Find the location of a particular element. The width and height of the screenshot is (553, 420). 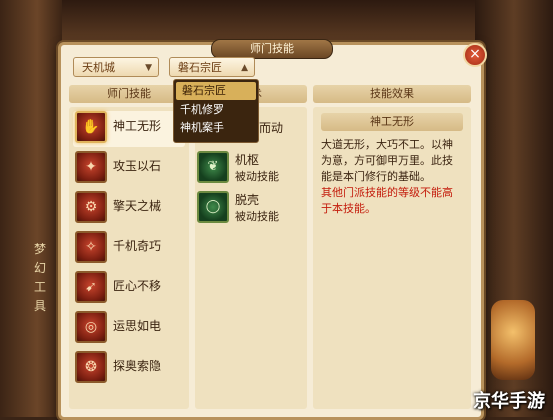

effect-body-text: 大道无形，大巧不工。以神为意，方可御甲万里。此技能是本门修行的基础。 is located at coordinates (387, 160).